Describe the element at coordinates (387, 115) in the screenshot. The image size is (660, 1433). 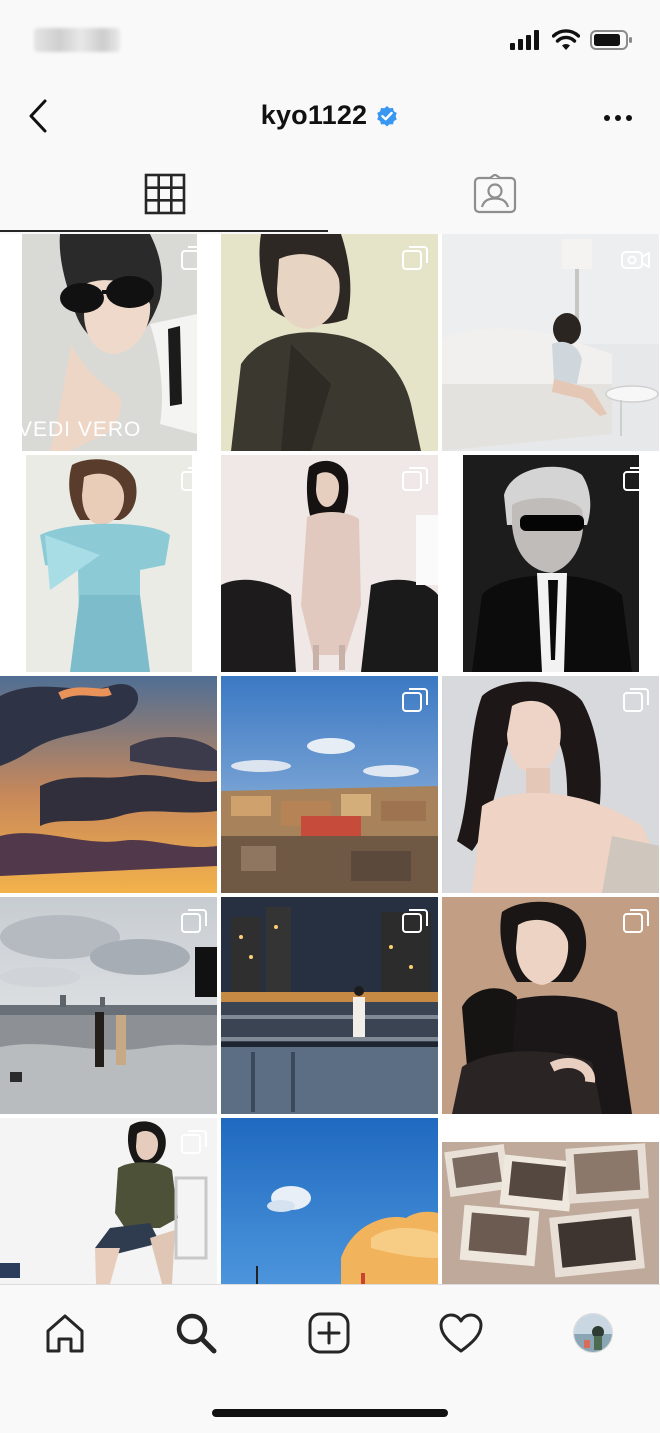
I see `verified-badge-icon` at that location.